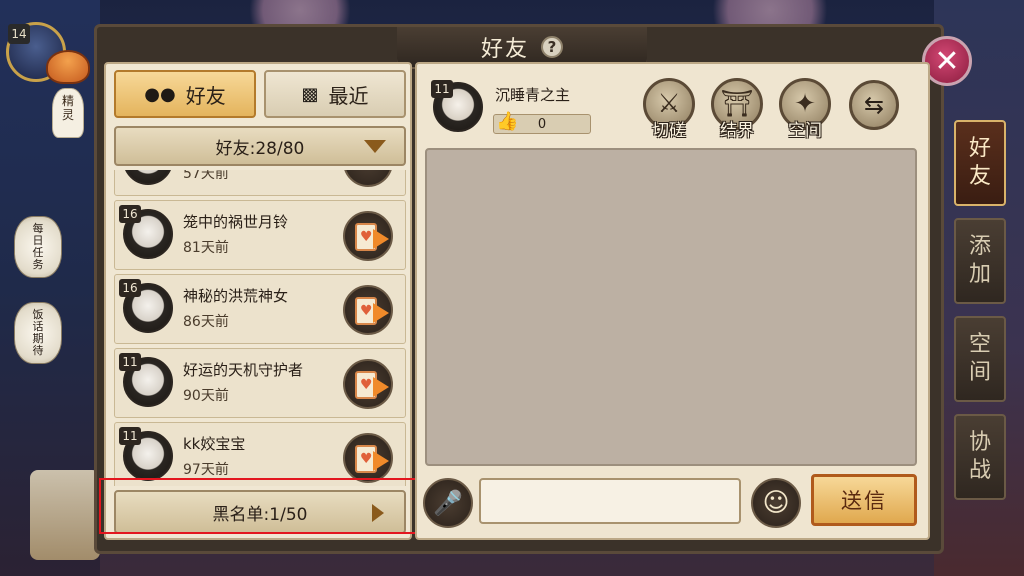 Image resolution: width=1024 pixels, height=576 pixels. What do you see at coordinates (375, 146) in the screenshot?
I see `chevron-down-icon` at bounding box center [375, 146].